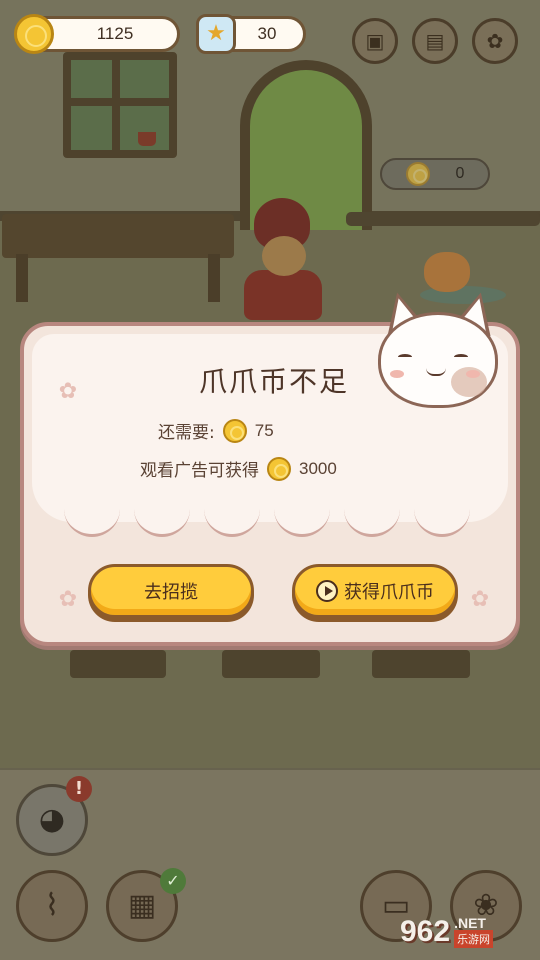  Describe the element at coordinates (435, 174) in the screenshot. I see `tip-jar-bubble: 0` at that location.